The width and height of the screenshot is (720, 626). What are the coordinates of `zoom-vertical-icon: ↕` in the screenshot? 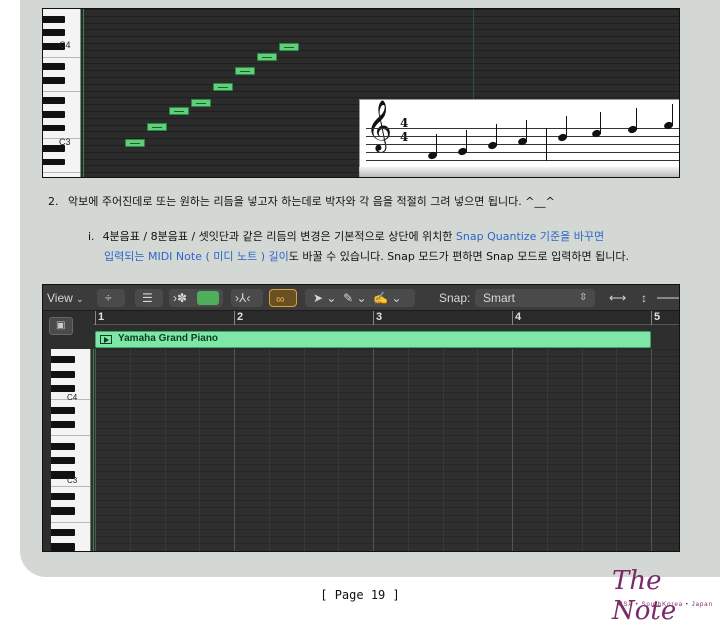 It's located at (644, 298).